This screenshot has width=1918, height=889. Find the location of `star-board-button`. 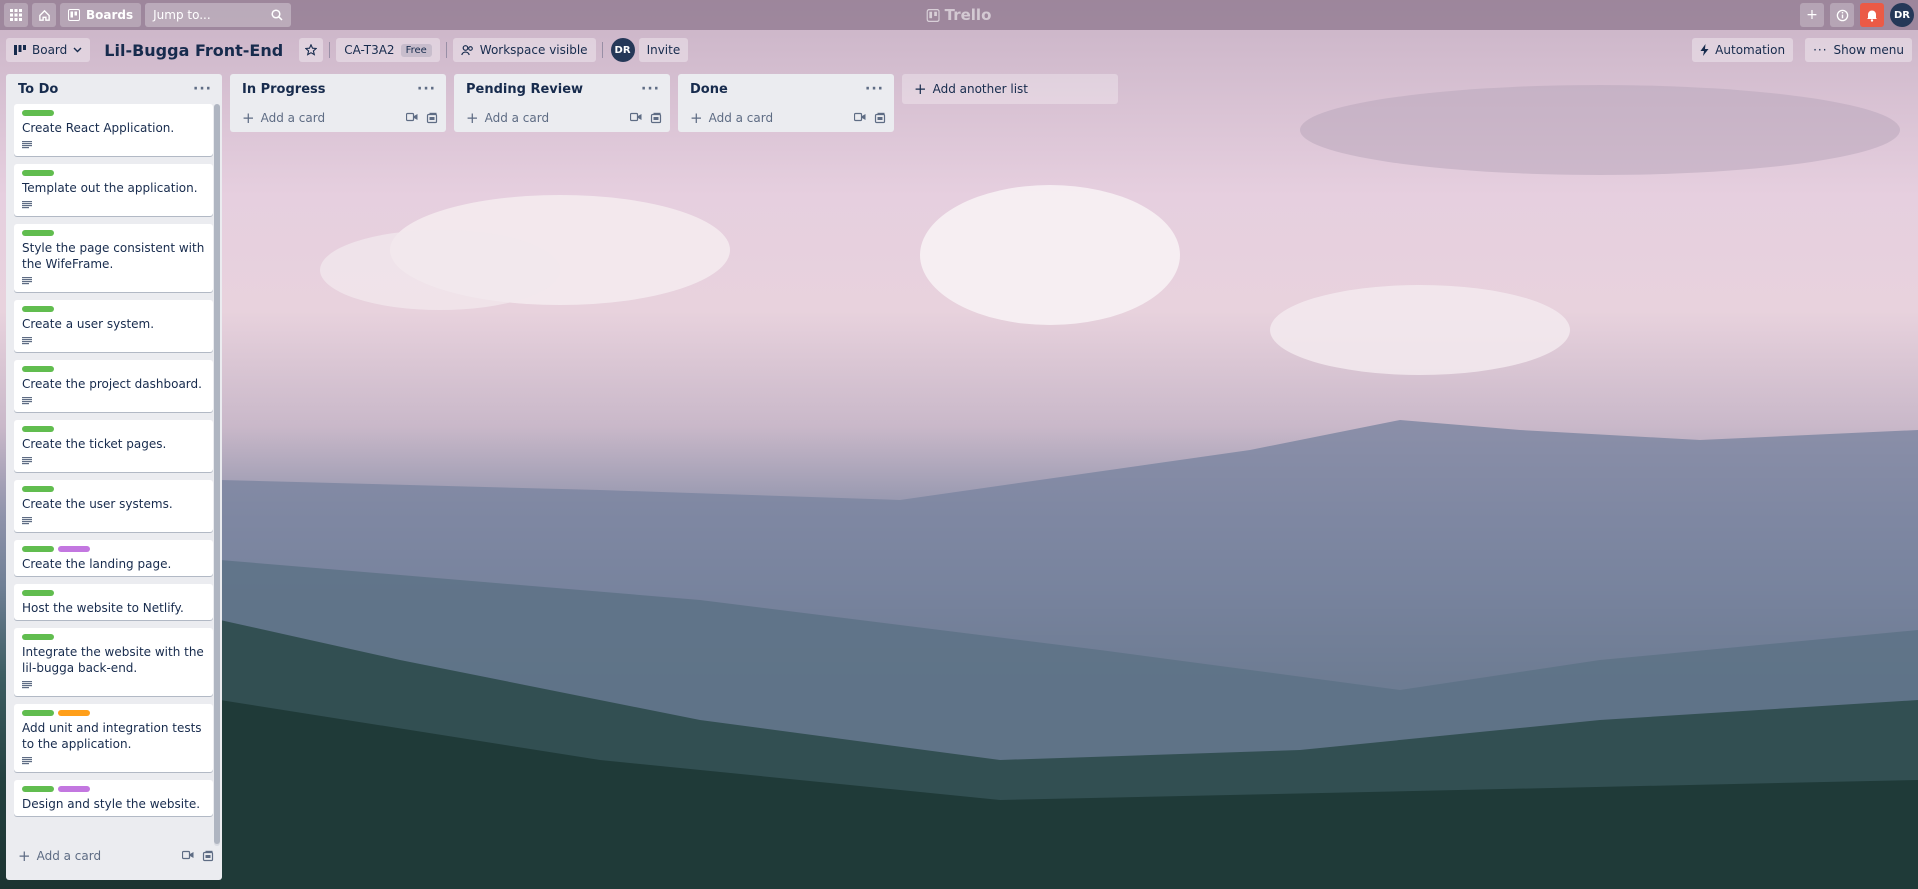

star-board-button is located at coordinates (311, 50).